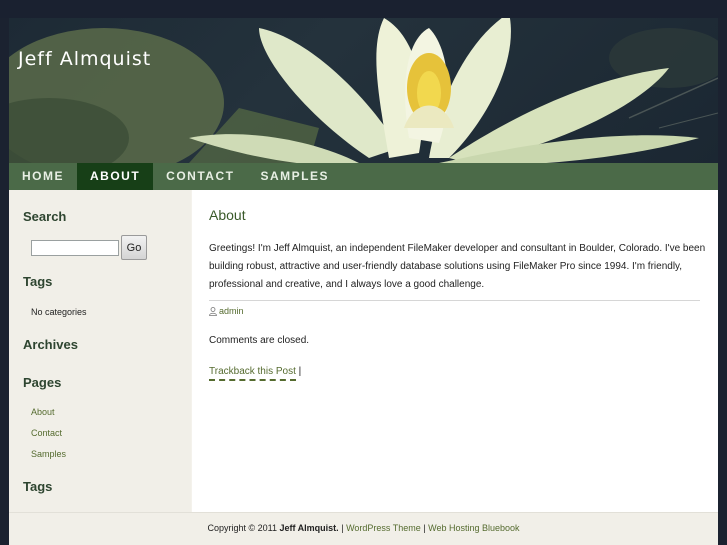  I want to click on trackback-row: Trackback this Post |, so click(255, 373).